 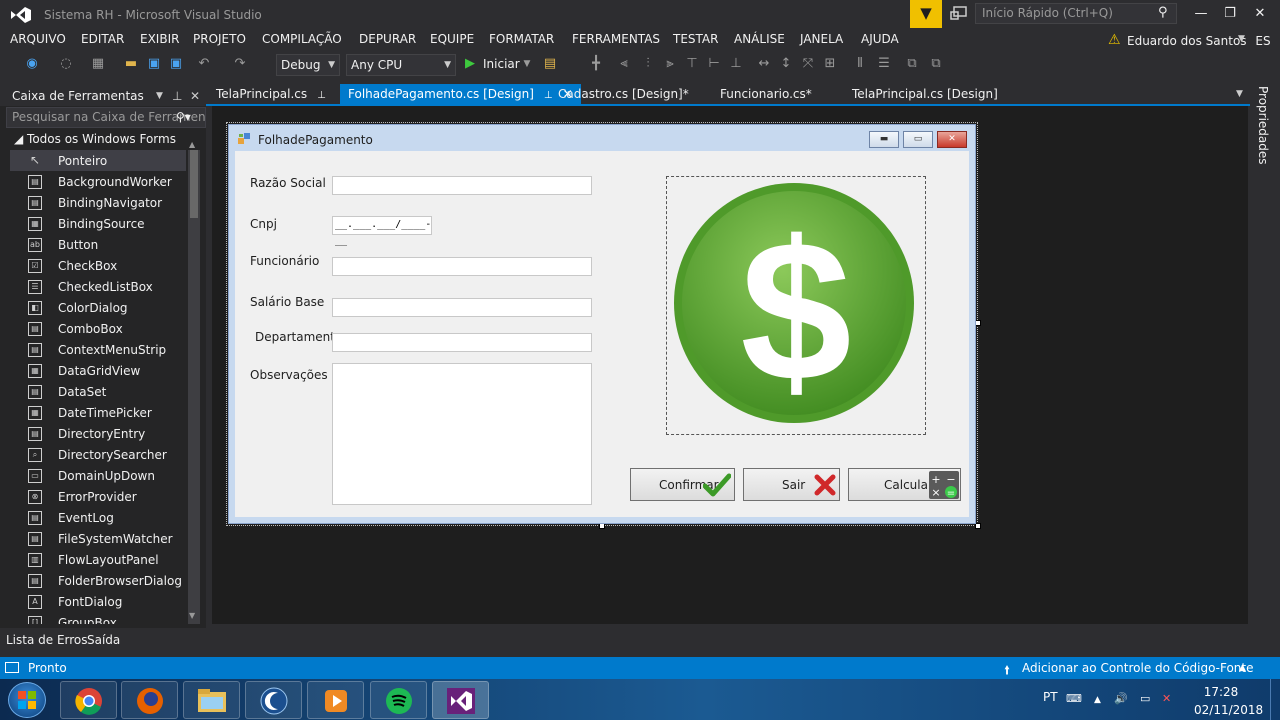 What do you see at coordinates (98, 286) in the screenshot?
I see `toolbox-item: ☰ CheckedListBox` at bounding box center [98, 286].